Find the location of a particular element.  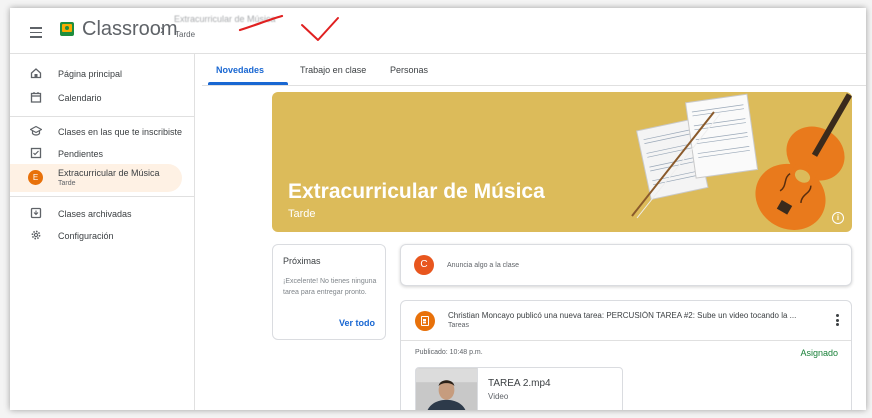

home-icon is located at coordinates (36, 73).